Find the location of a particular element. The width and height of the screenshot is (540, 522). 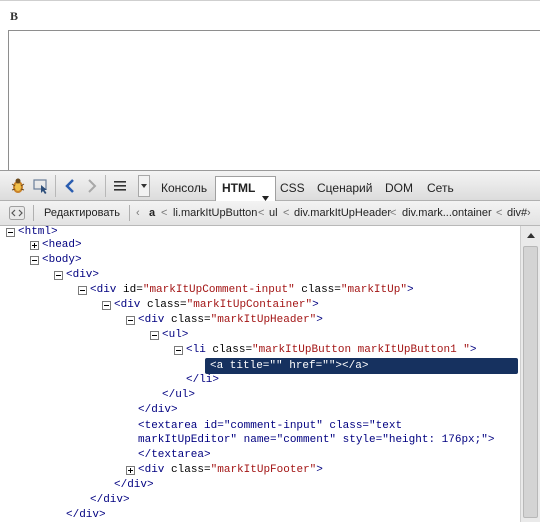

attr-value: markItUpFooter is located at coordinates (263, 470).